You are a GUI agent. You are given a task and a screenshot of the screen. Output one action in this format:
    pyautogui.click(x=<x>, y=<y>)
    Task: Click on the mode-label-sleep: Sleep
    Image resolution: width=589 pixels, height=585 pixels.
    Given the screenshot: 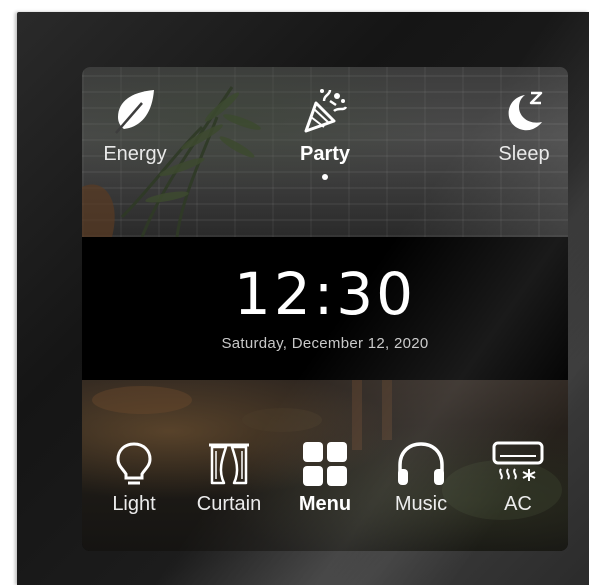 What is the action you would take?
    pyautogui.click(x=524, y=154)
    